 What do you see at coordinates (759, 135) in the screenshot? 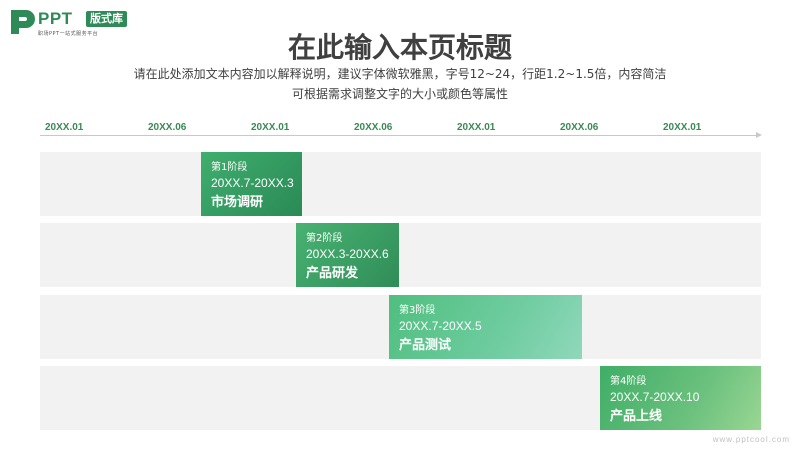
I see `axis-arrow-icon` at bounding box center [759, 135].